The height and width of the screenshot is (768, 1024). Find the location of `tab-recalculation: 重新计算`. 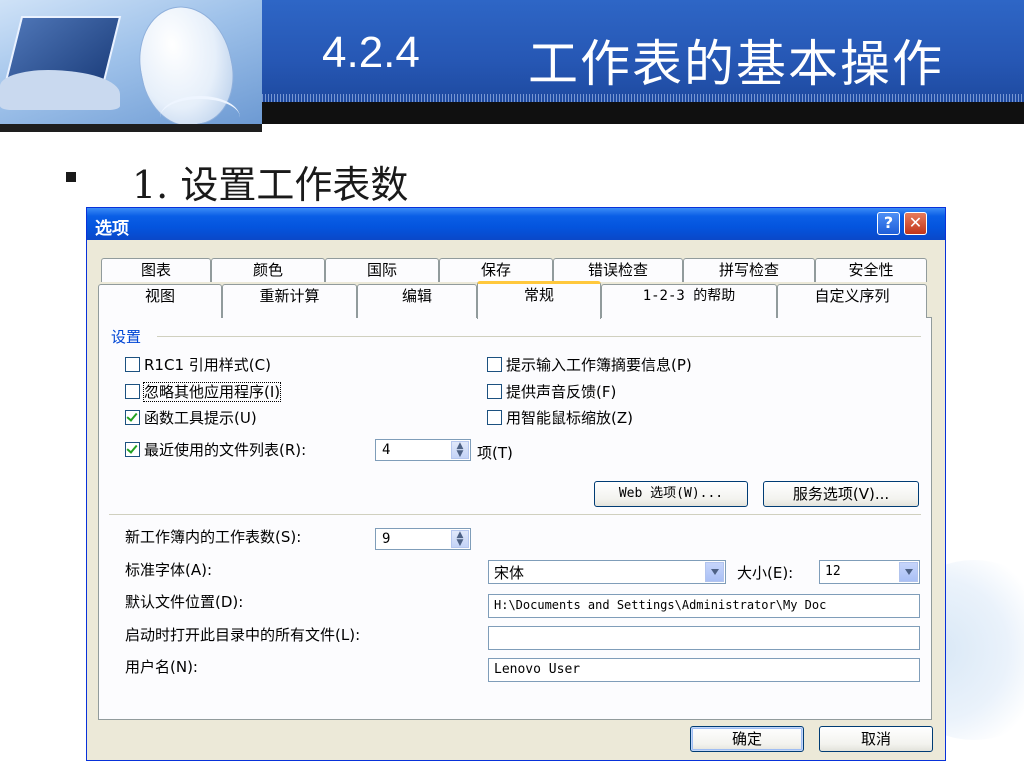

tab-recalculation: 重新计算 is located at coordinates (289, 301).